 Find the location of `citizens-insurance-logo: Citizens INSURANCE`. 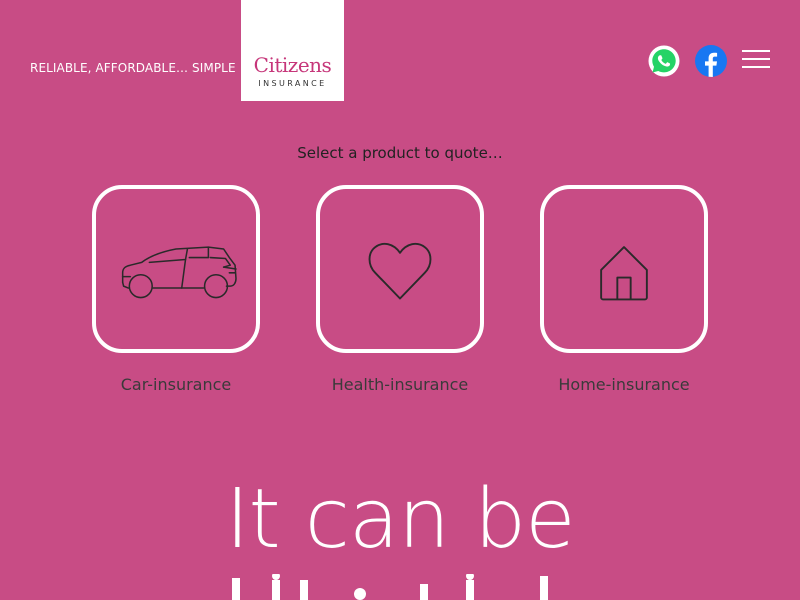

citizens-insurance-logo: Citizens INSURANCE is located at coordinates (292, 50).